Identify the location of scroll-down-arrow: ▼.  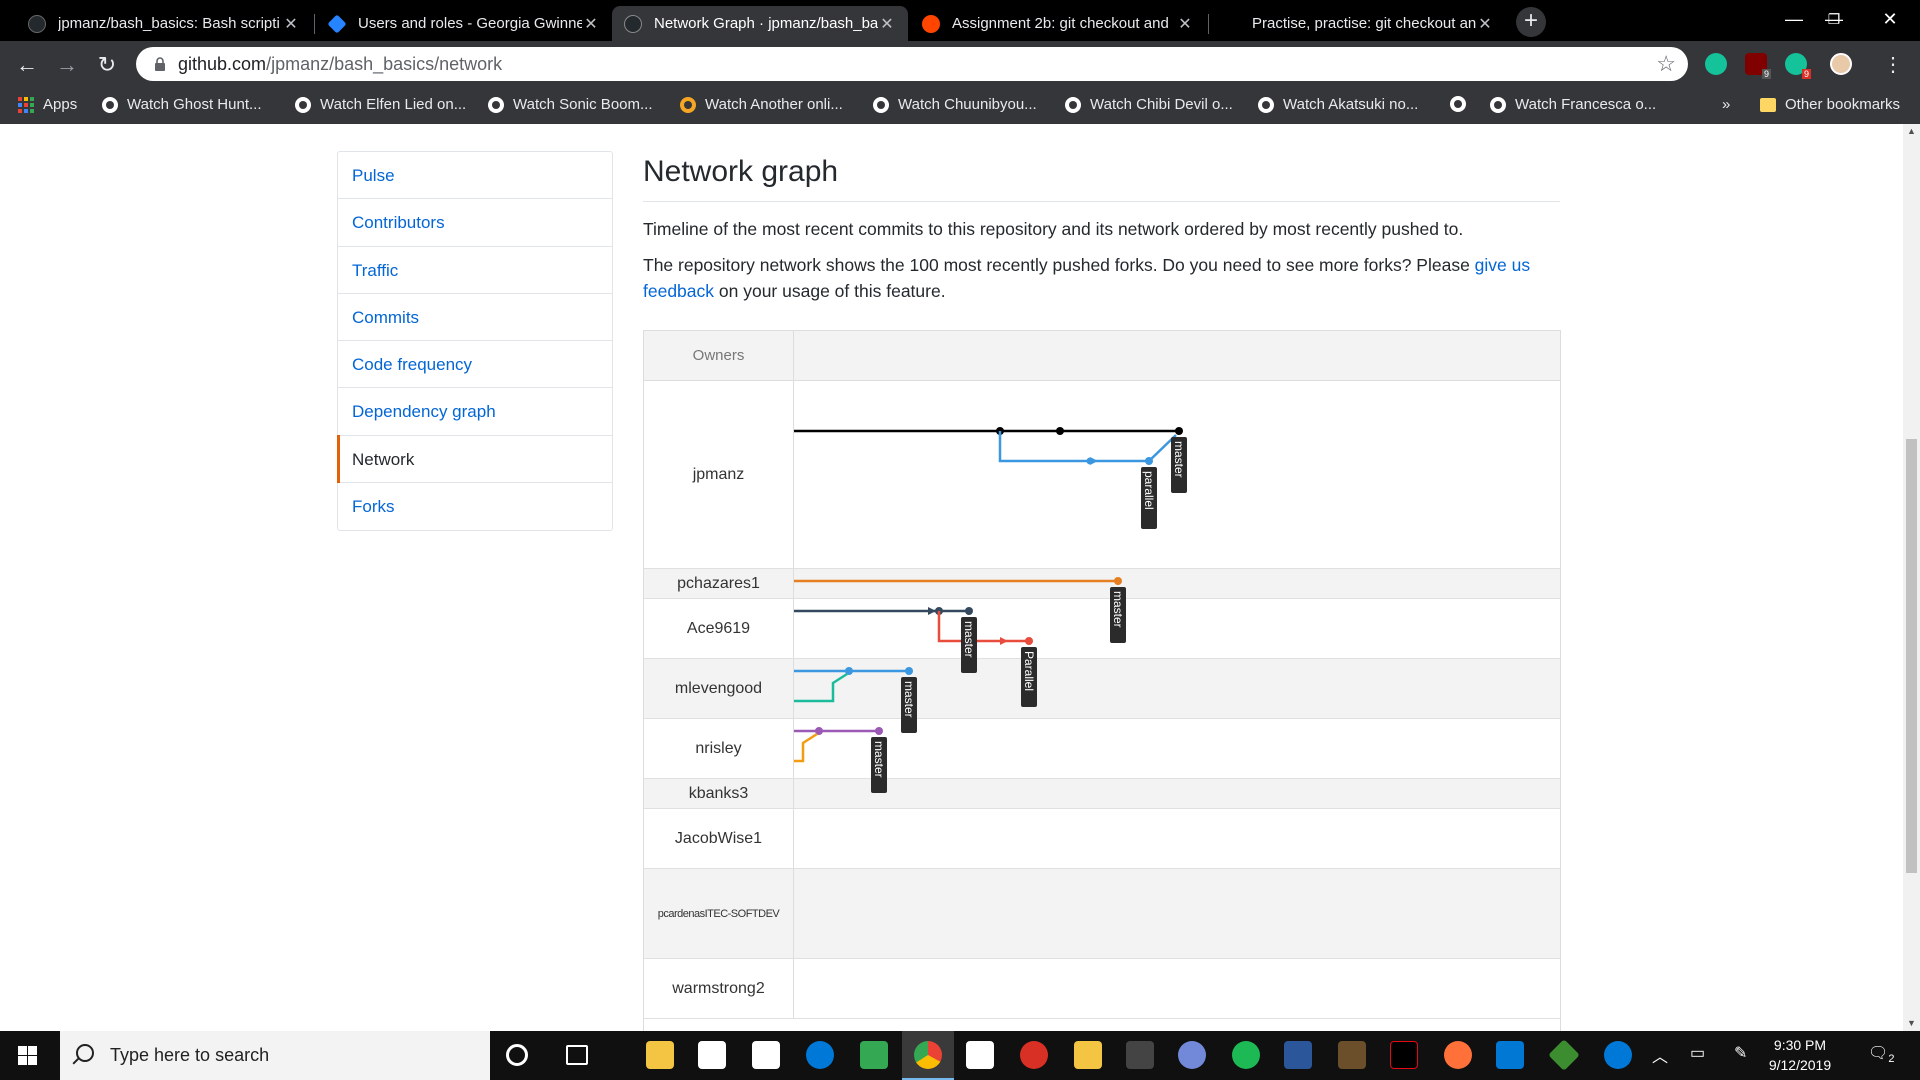
(1911, 1023).